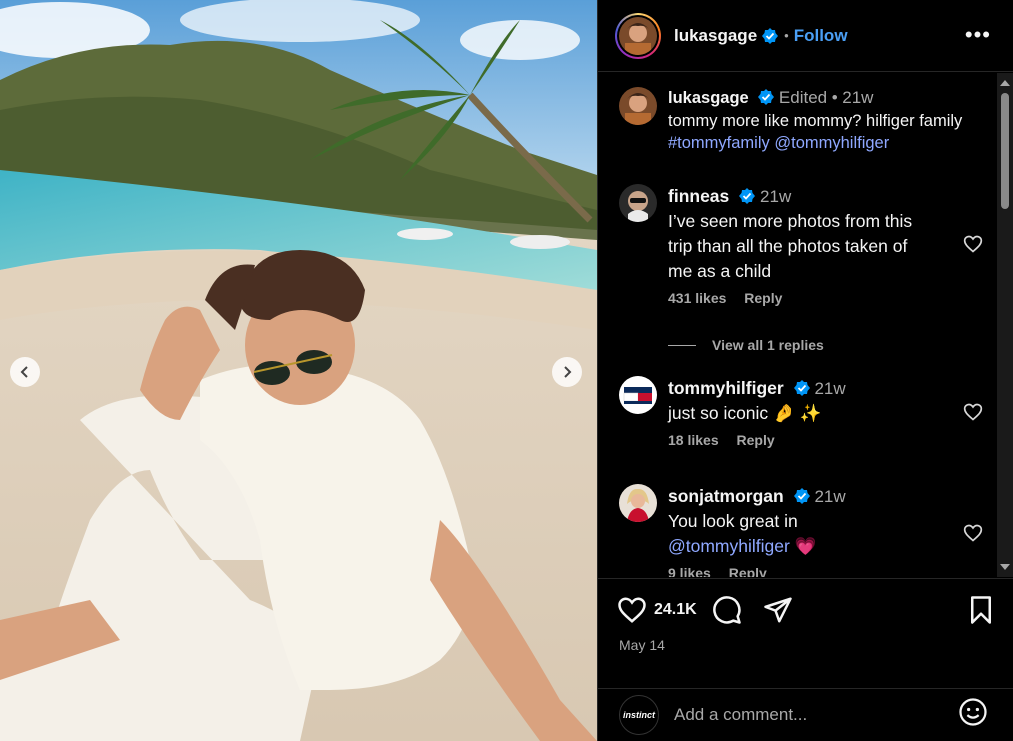  I want to click on comment-username: tommyhilfiger, so click(726, 388).